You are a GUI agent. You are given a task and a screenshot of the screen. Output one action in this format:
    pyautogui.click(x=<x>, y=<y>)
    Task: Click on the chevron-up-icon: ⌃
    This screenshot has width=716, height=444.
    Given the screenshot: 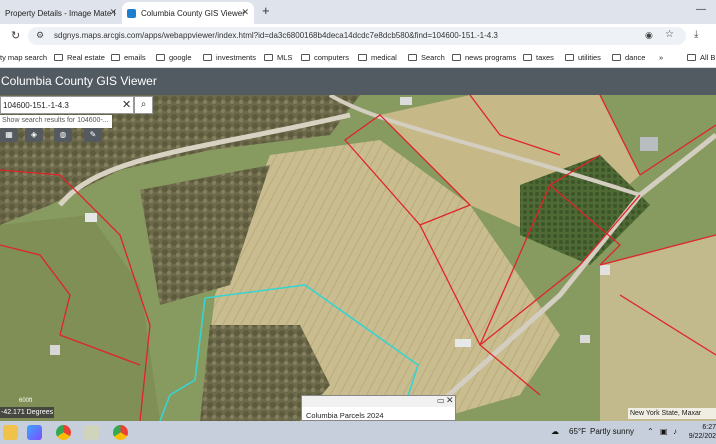 What is the action you would take?
    pyautogui.click(x=650, y=431)
    